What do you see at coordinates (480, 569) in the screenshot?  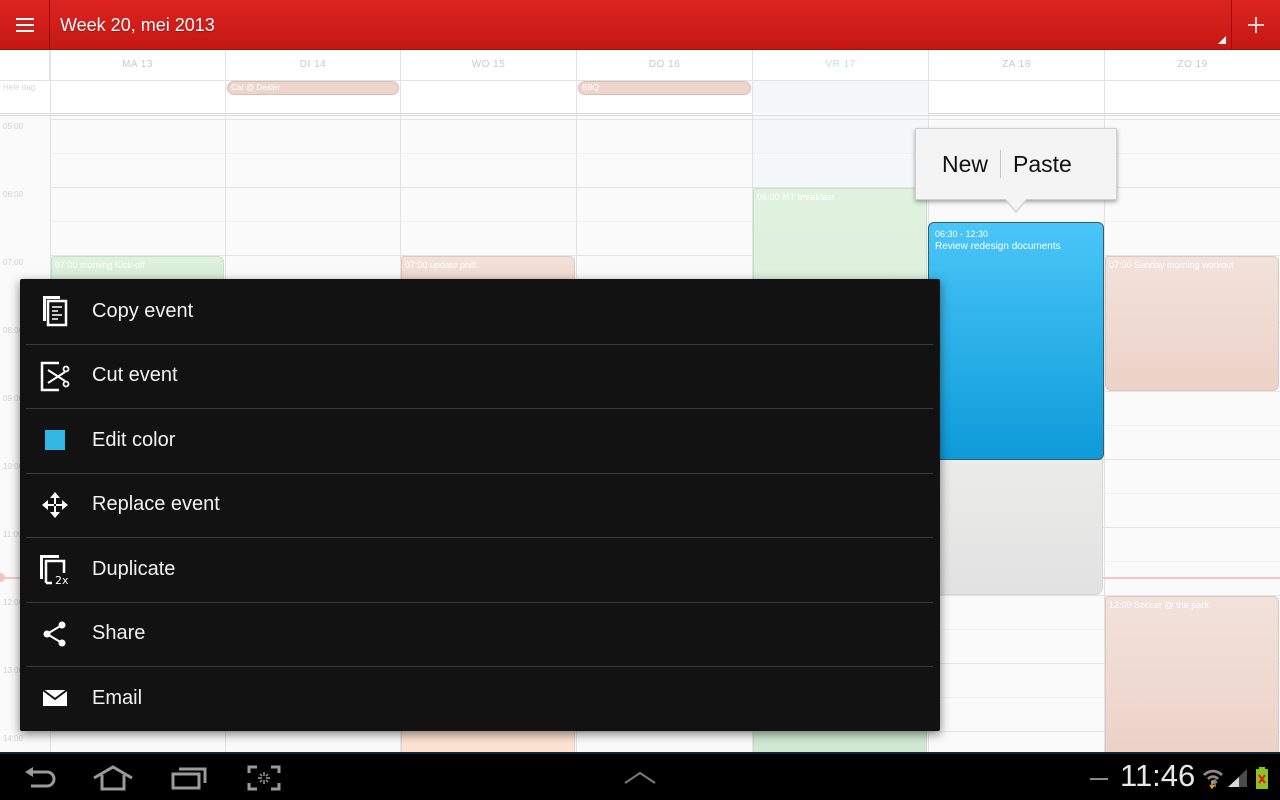 I see `menu-item-duplicate: 2x Duplicate` at bounding box center [480, 569].